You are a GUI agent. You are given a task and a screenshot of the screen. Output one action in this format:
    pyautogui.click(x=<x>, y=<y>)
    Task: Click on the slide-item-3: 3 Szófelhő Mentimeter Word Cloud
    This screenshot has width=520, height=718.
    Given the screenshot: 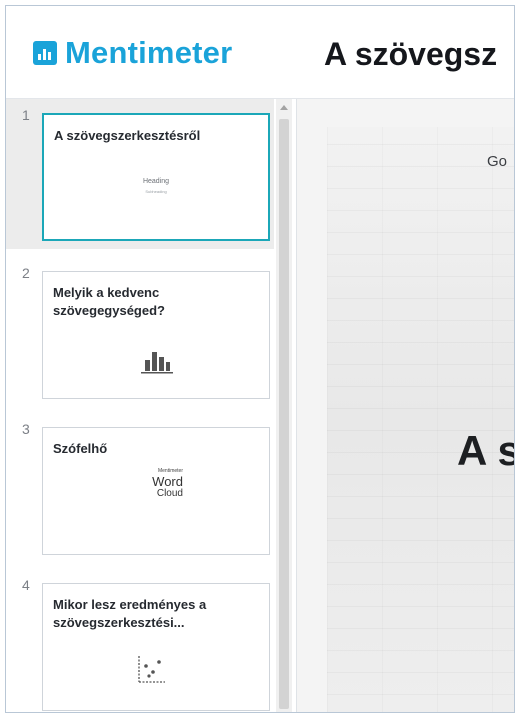 What is the action you would take?
    pyautogui.click(x=140, y=488)
    